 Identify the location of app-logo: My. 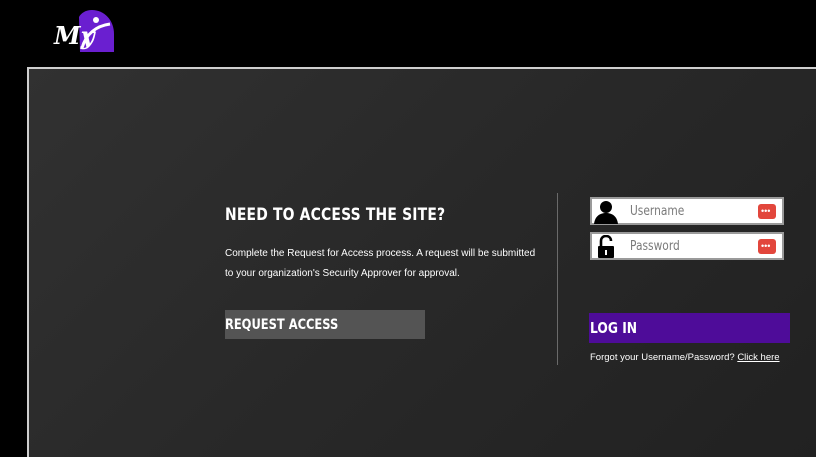
(83, 31).